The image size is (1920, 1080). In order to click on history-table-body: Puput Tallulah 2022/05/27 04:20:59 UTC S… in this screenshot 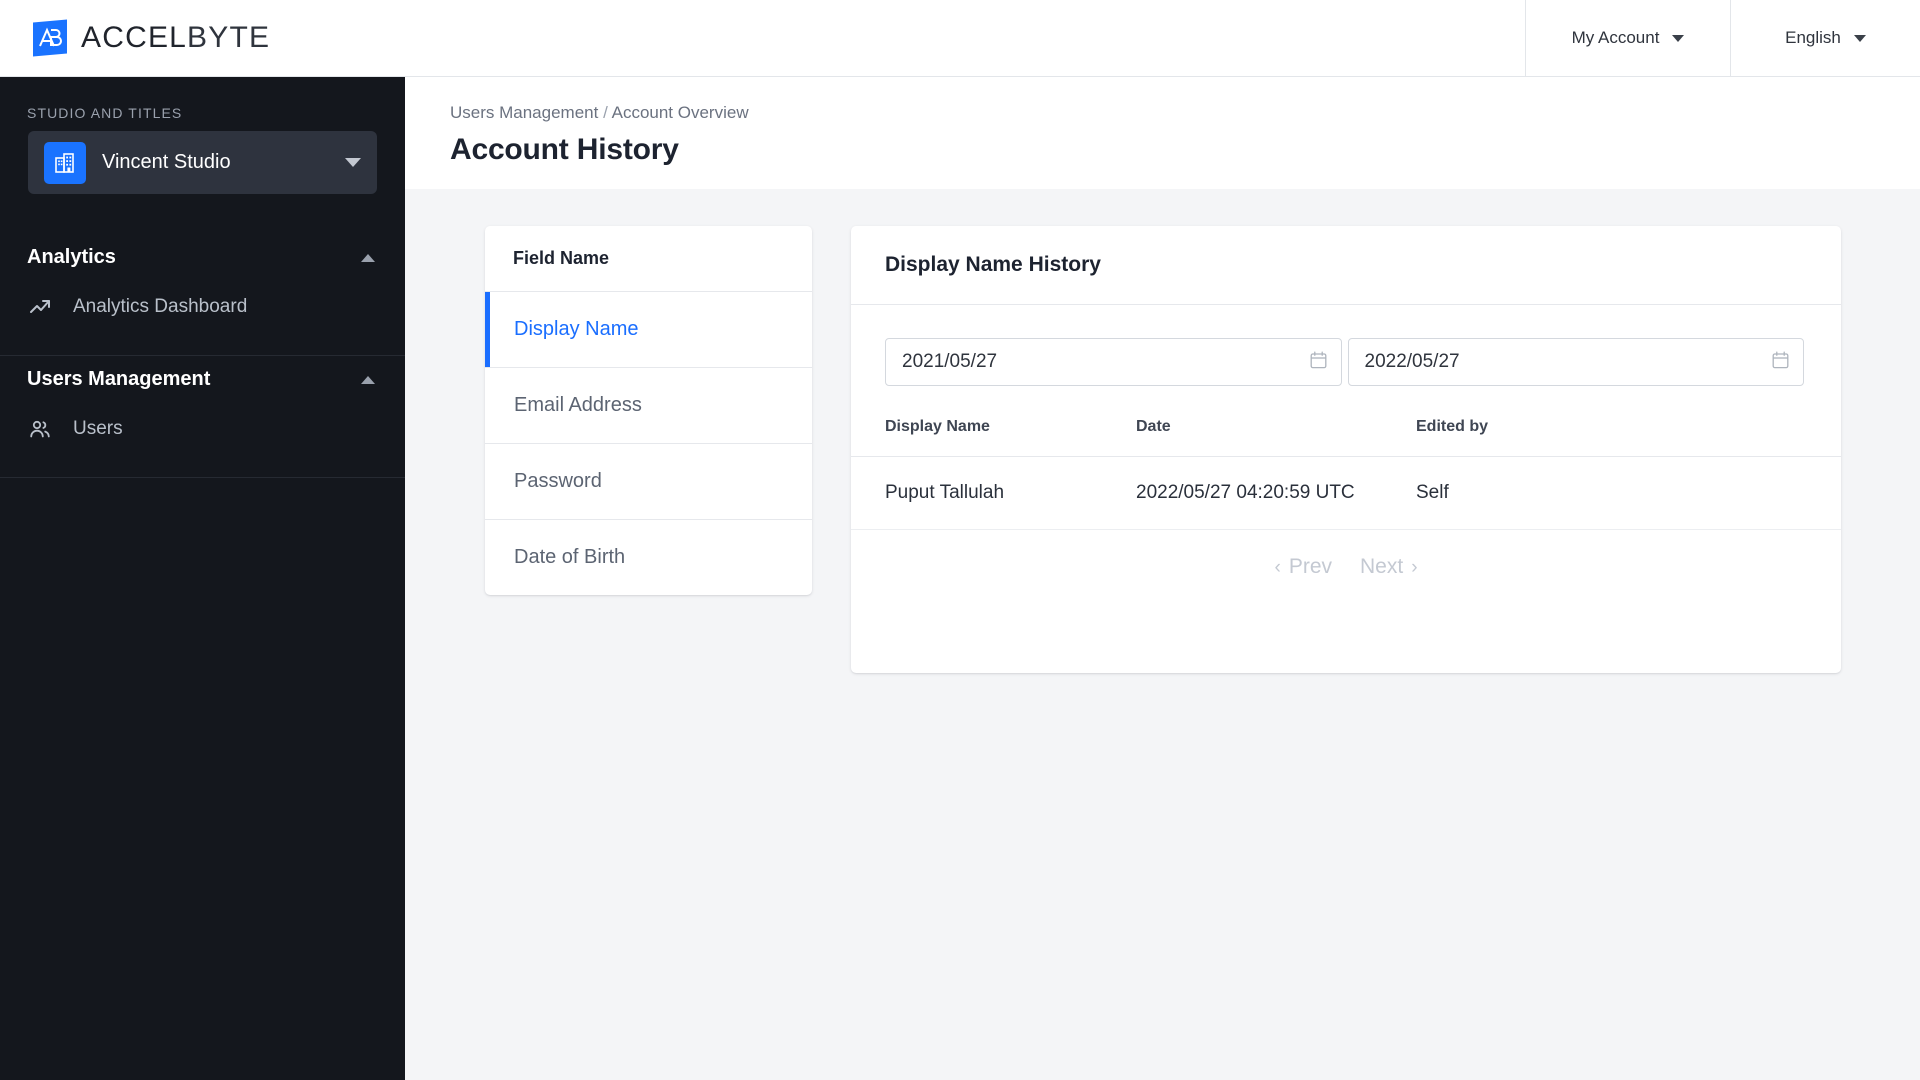, I will do `click(1346, 493)`.